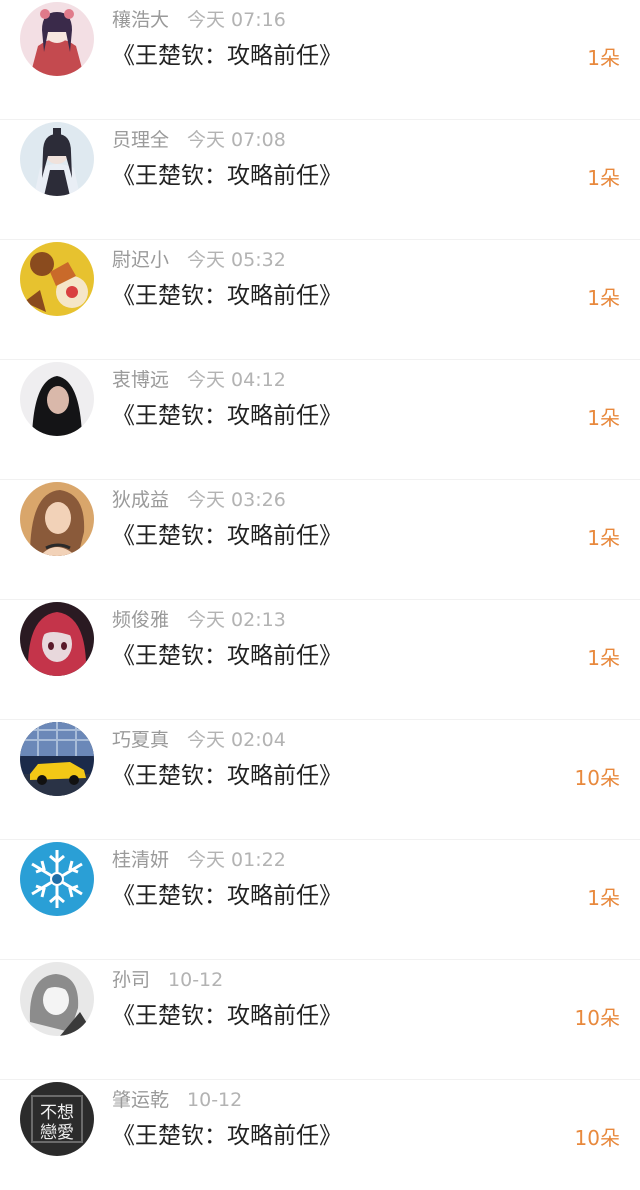 The height and width of the screenshot is (1190, 640). I want to click on list-item: 狄成益 今天 03:26 《王楚钦：攻略前任》 1朵, so click(320, 540).